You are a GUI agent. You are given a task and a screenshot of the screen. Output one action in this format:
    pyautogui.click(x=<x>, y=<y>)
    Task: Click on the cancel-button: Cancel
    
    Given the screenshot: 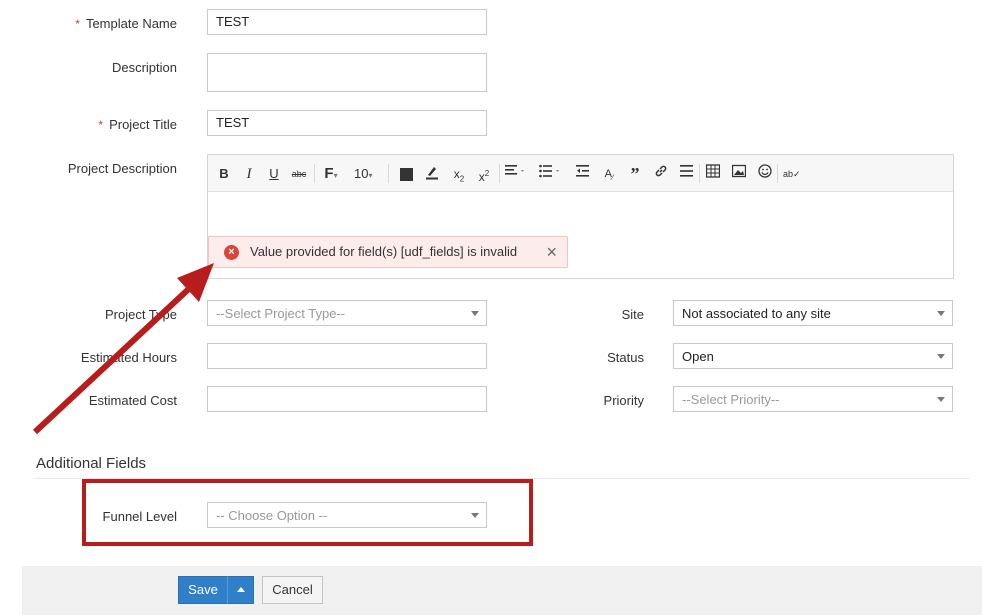 What is the action you would take?
    pyautogui.click(x=292, y=590)
    